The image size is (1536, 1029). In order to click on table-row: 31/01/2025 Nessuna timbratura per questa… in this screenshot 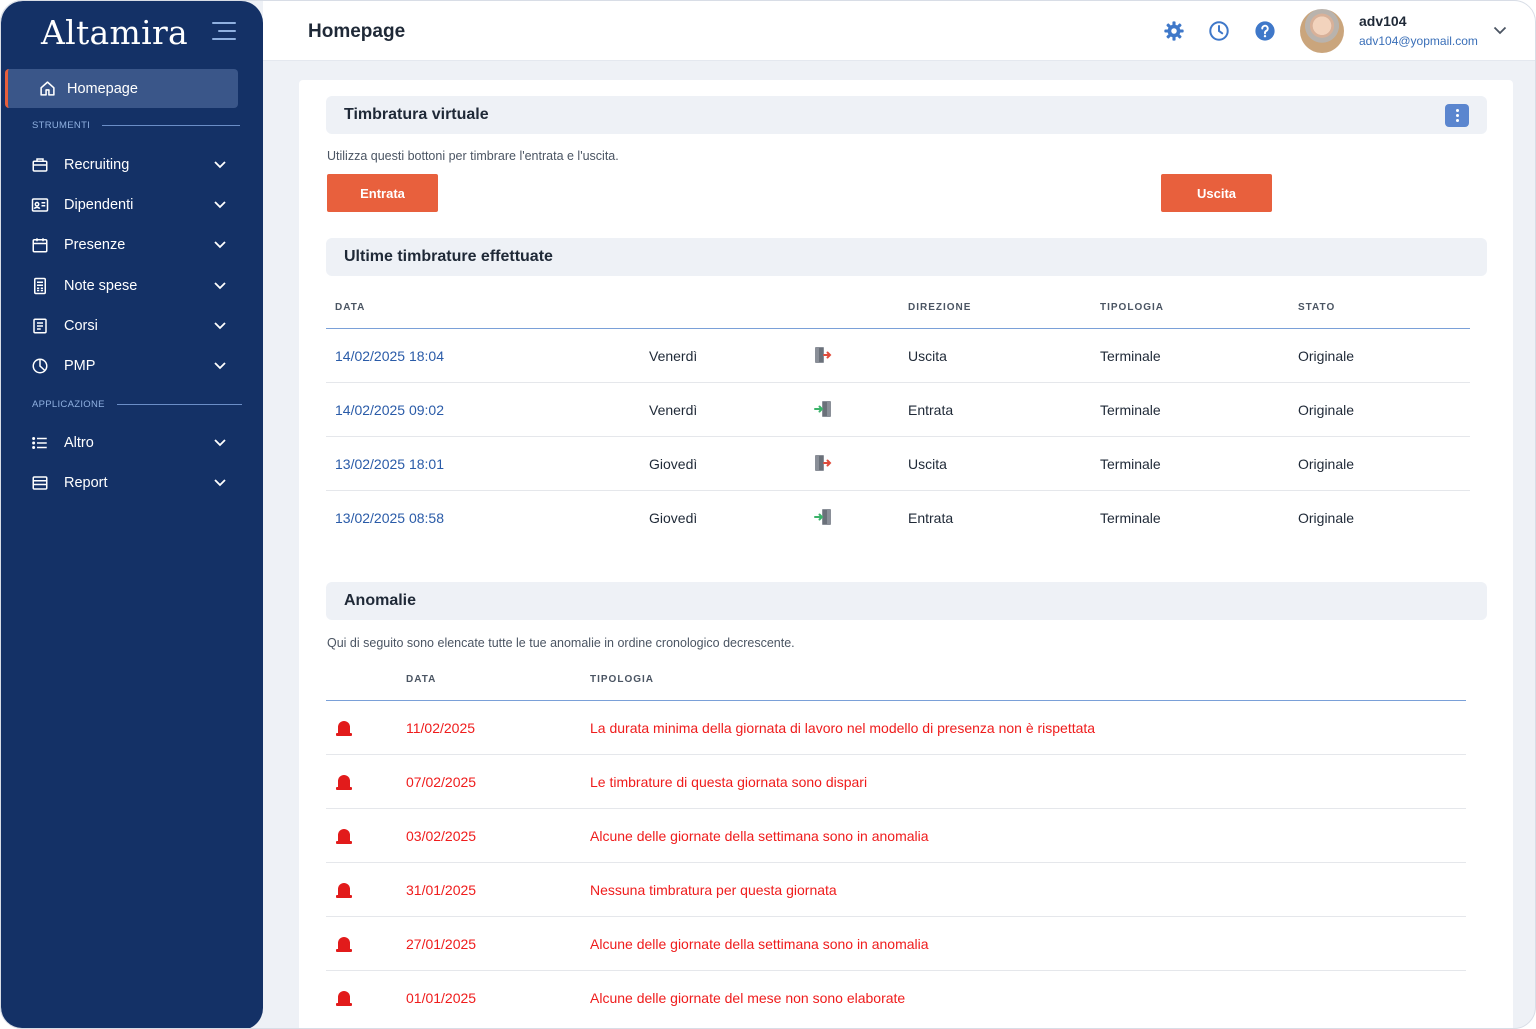, I will do `click(896, 890)`.